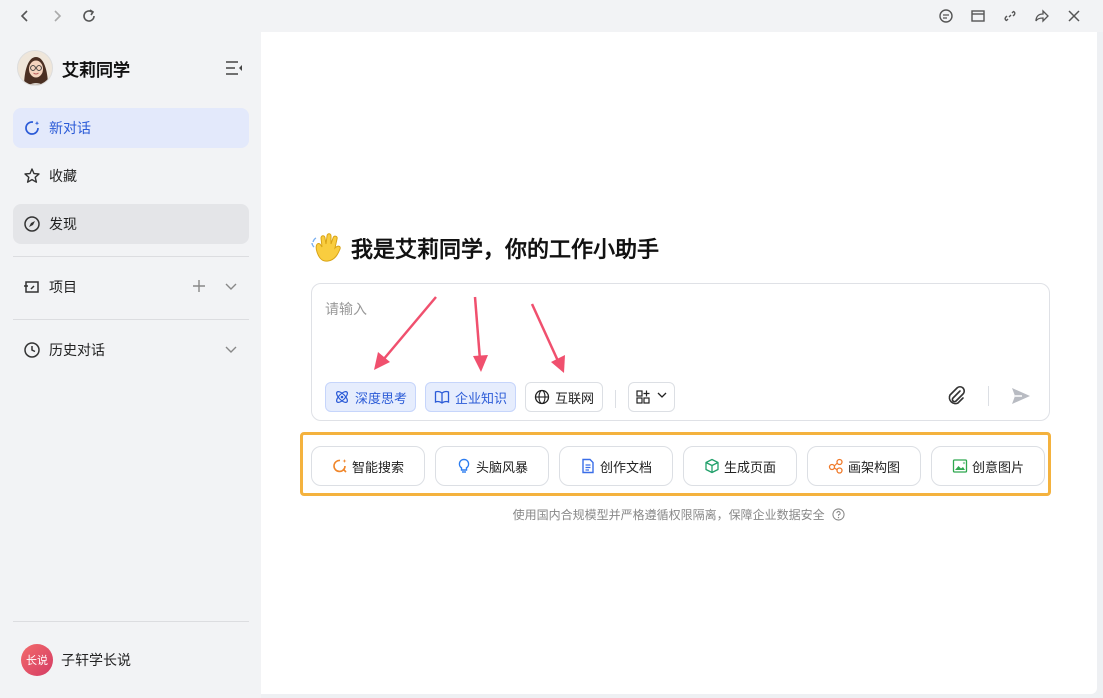 The height and width of the screenshot is (698, 1103). I want to click on sidebar-item-label: 历史对话, so click(77, 351).